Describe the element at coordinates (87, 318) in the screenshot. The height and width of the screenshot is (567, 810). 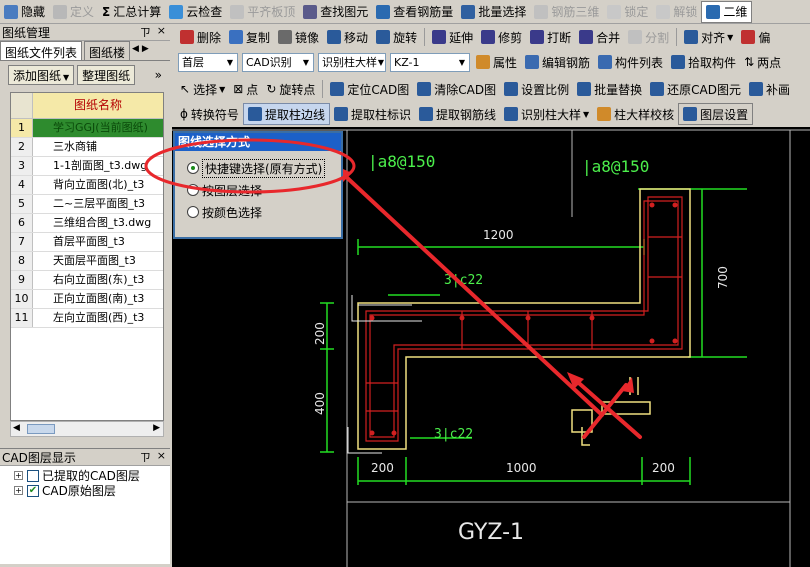
I see `table-row: 11 左向立面图(西)_t3` at that location.